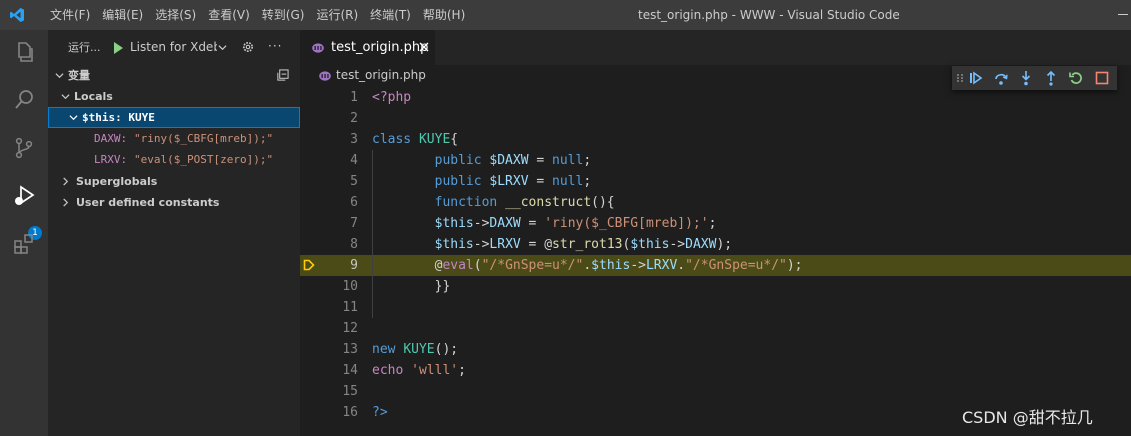 This screenshot has height=436, width=1131. Describe the element at coordinates (367, 47) in the screenshot. I see `tab-test-origin-php: test_origin.php` at that location.